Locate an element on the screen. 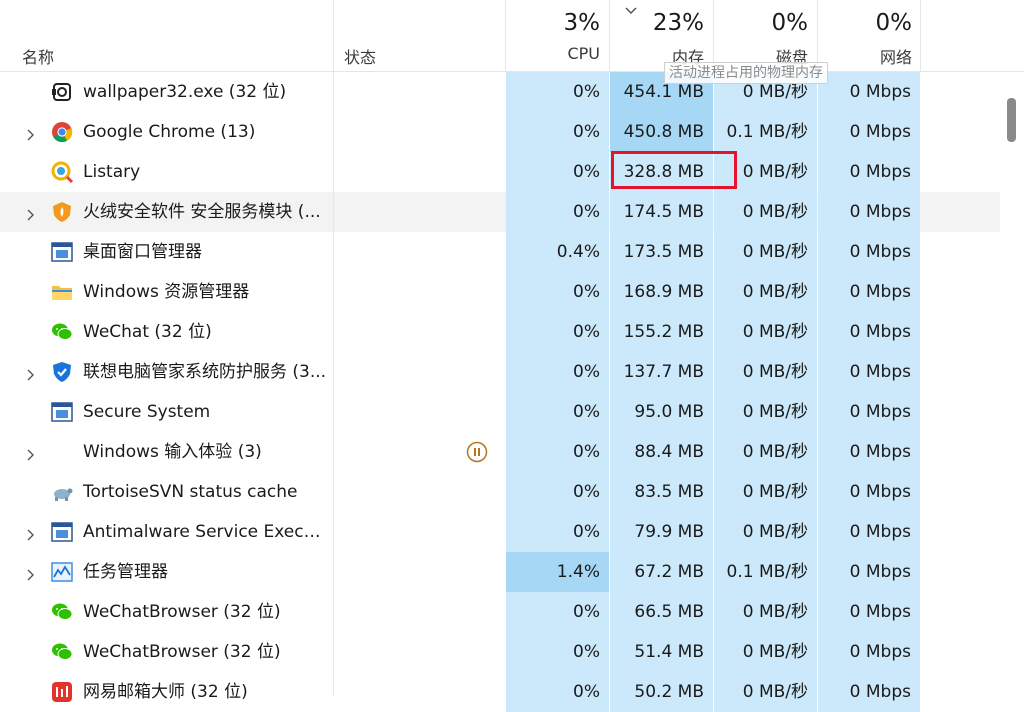 The width and height of the screenshot is (1024, 712). column-network-header: 网络 is located at coordinates (865, 56).